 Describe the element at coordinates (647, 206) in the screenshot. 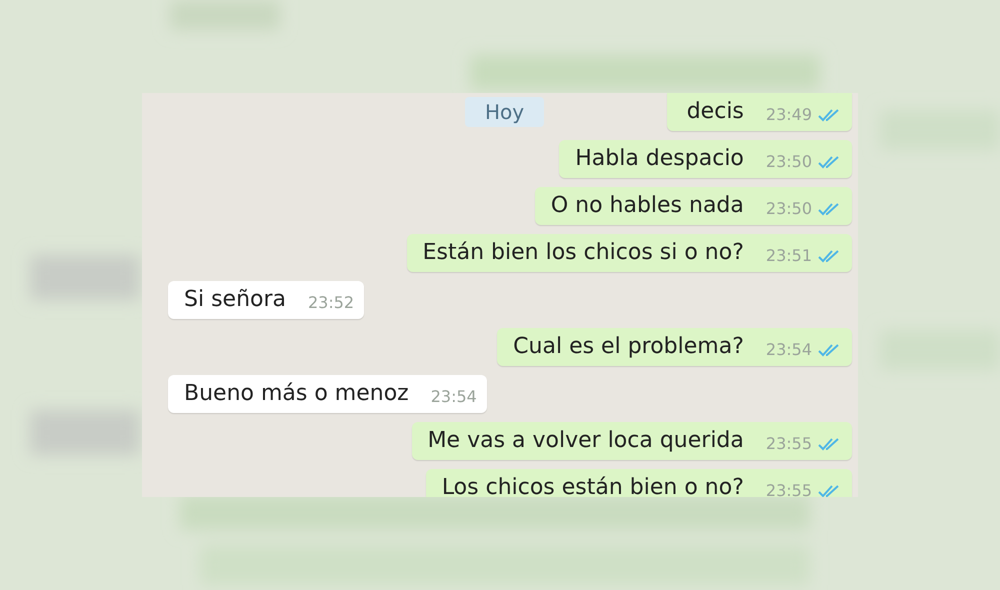

I see `message-text: O no hables nada` at that location.